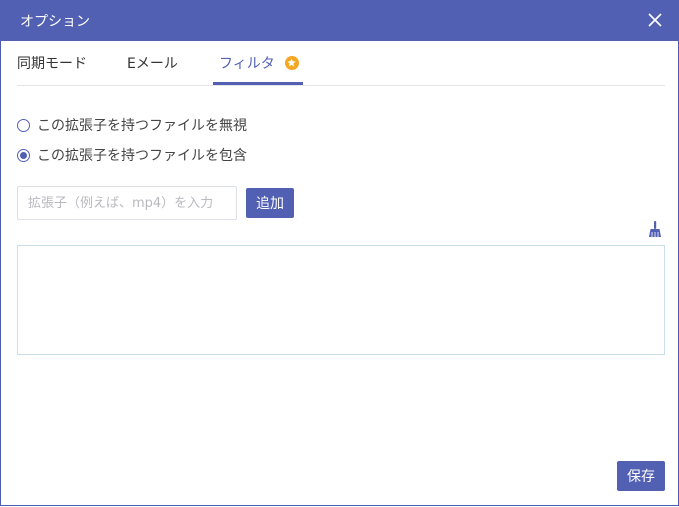 The height and width of the screenshot is (507, 679). What do you see at coordinates (247, 63) in the screenshot?
I see `tab-label: フィルタ` at bounding box center [247, 63].